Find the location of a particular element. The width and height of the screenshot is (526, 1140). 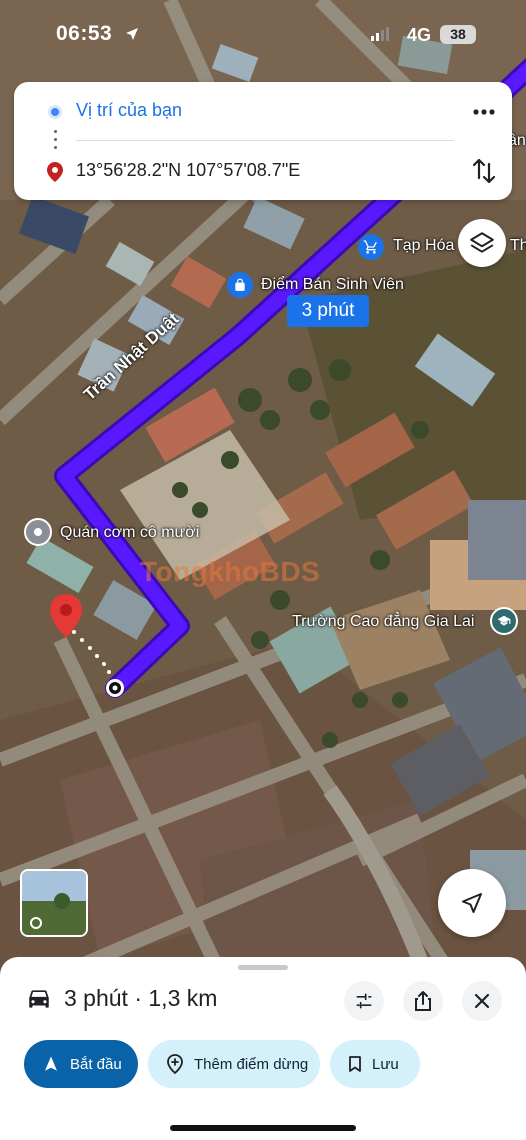

watermark: TongkhoBDS is located at coordinates (230, 571).